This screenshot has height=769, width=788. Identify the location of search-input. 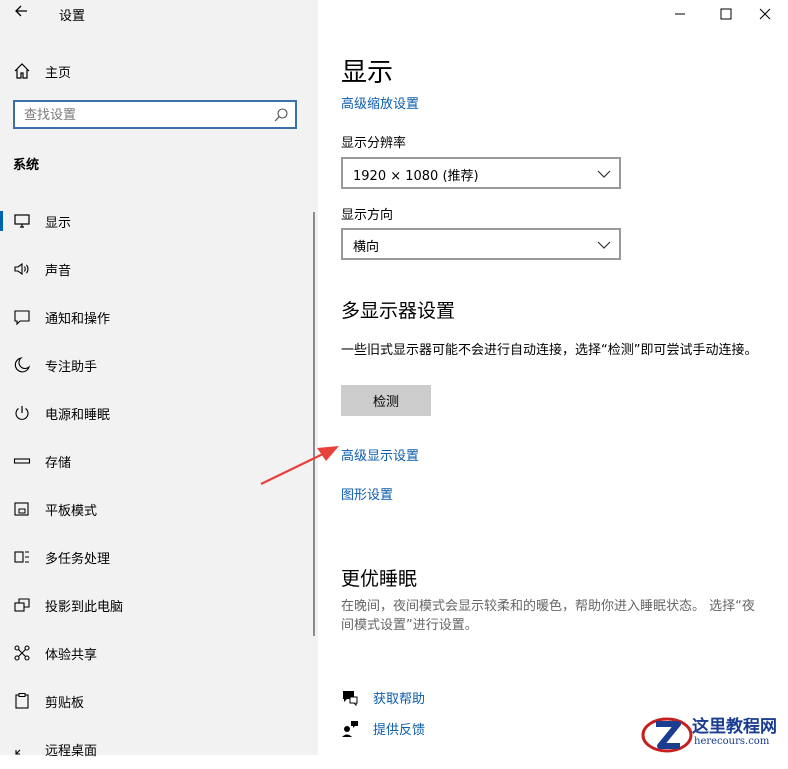
(144, 115).